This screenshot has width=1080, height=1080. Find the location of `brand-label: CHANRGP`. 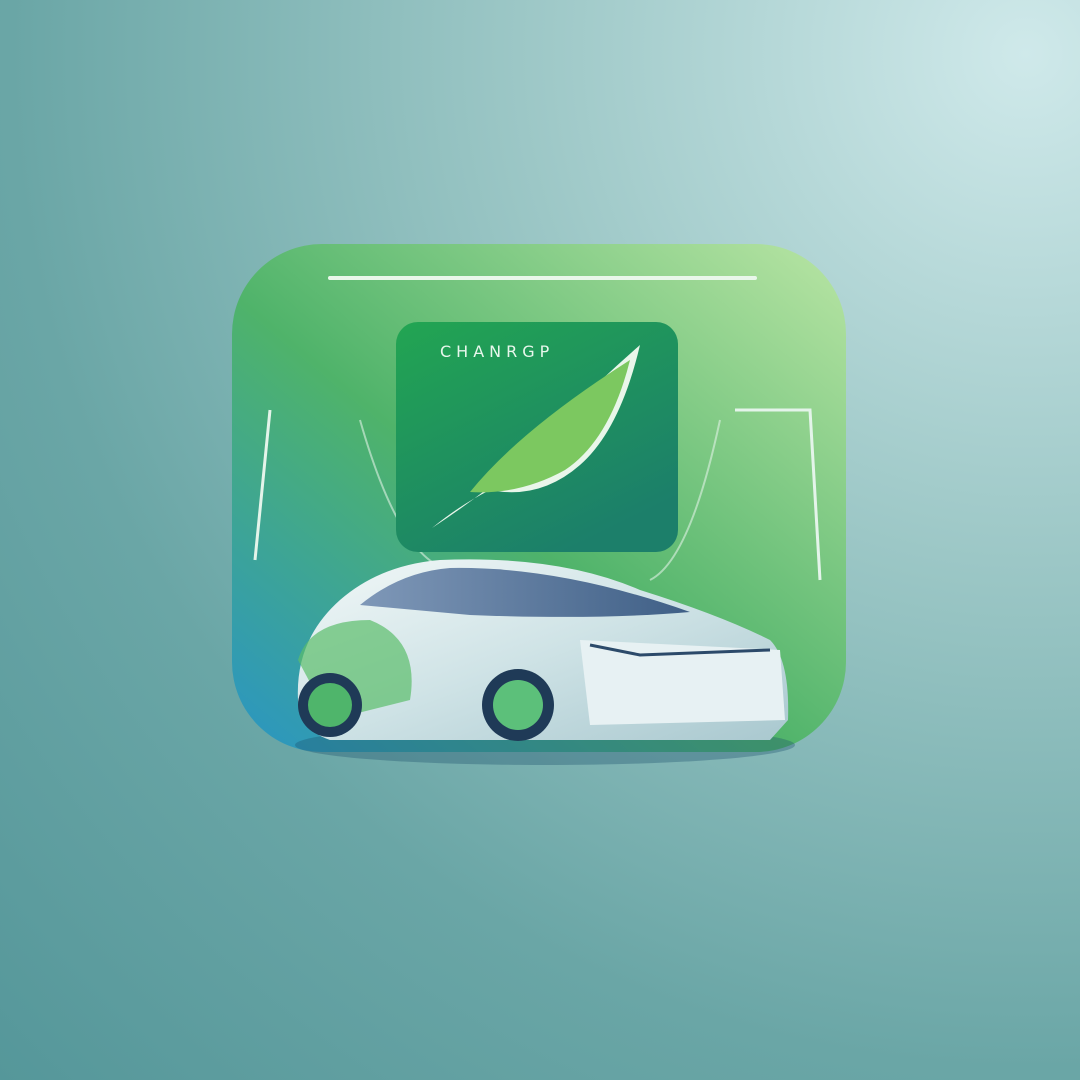

brand-label: CHANRGP is located at coordinates (497, 351).